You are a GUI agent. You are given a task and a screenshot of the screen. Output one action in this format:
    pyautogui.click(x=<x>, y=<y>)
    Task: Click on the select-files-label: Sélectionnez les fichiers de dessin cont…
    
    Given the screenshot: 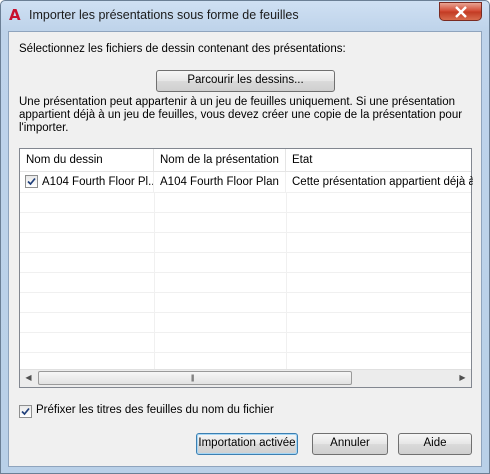 What is the action you would take?
    pyautogui.click(x=182, y=49)
    